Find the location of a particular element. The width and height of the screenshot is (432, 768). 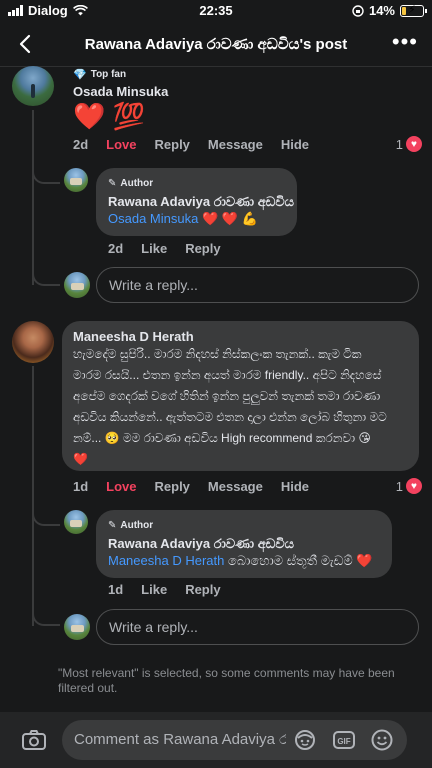

comment-author: Maneesha D Herath is located at coordinates (133, 336).